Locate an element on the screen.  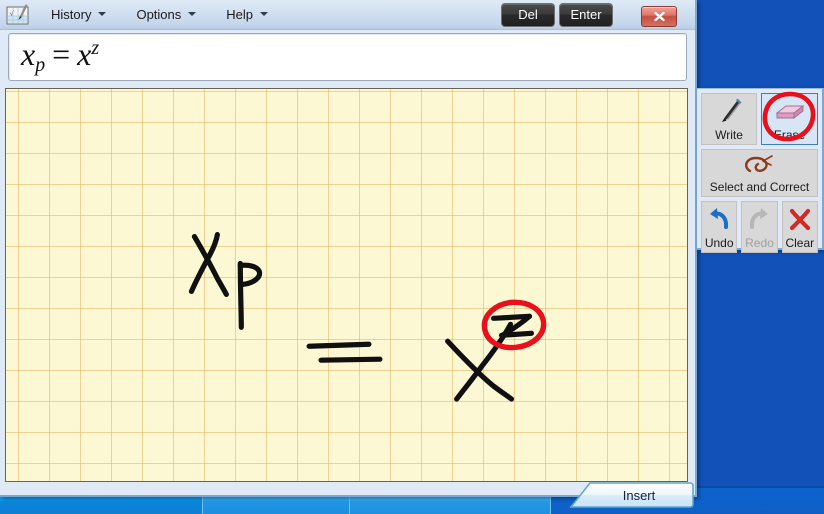
redo-arrow-icon is located at coordinates (759, 219).